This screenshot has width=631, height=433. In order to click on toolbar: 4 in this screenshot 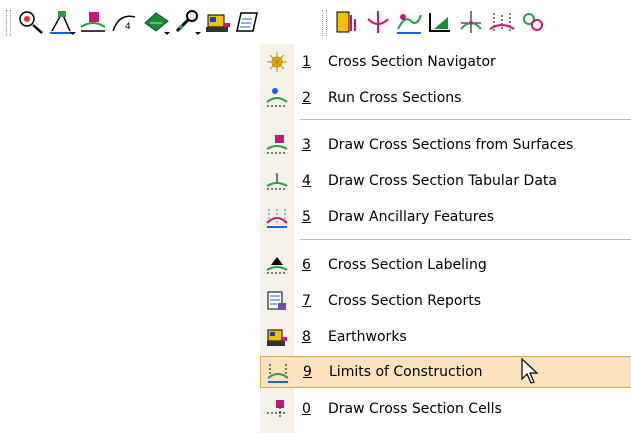, I will do `click(315, 22)`.